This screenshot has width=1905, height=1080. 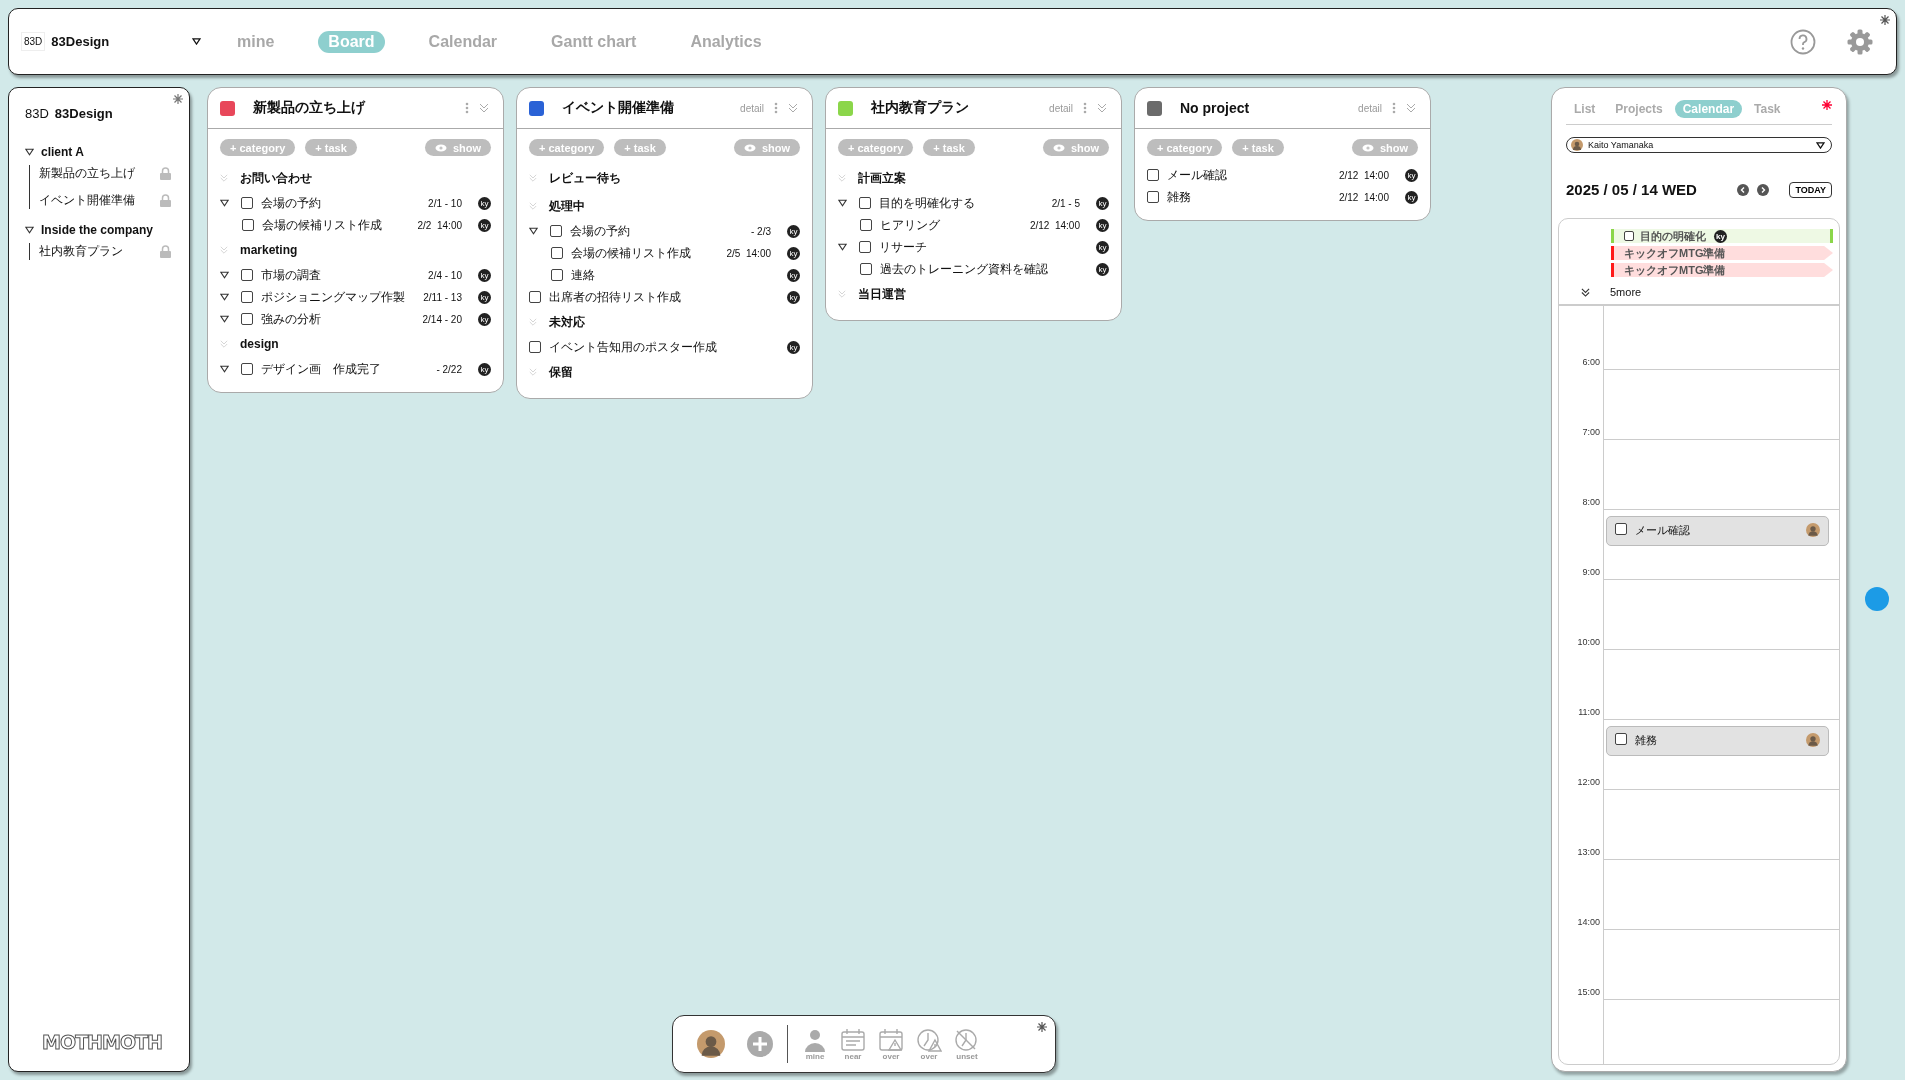 I want to click on task-name: 市場の調査, so click(x=341, y=275).